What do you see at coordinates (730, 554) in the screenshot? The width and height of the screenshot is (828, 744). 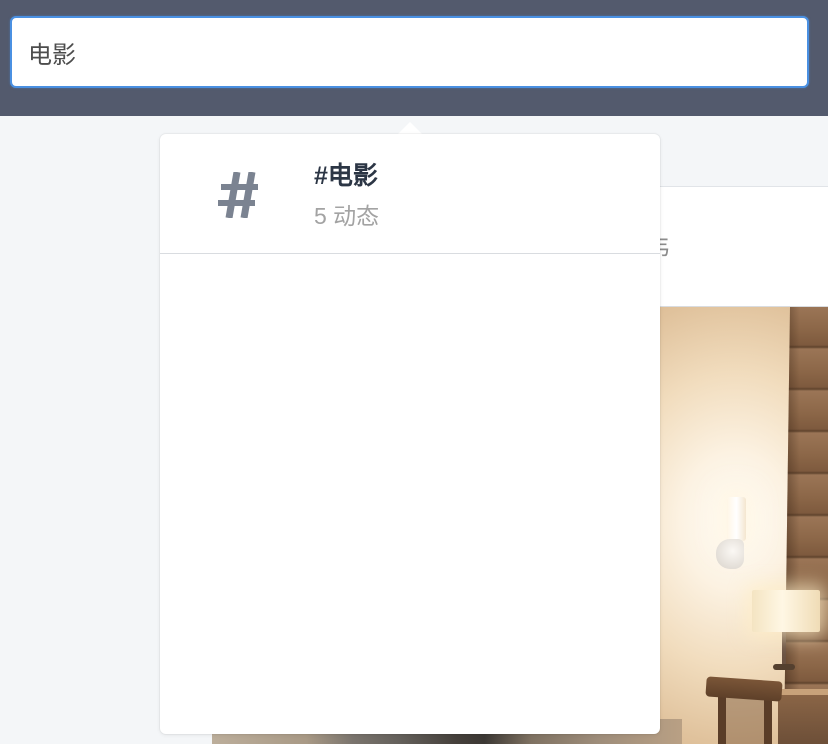 I see `photo-wall-lamp-mount` at bounding box center [730, 554].